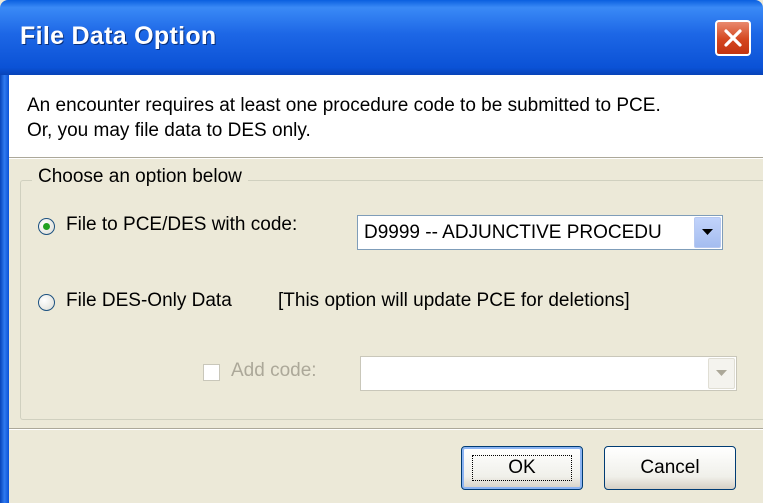  I want to click on add-code-dropdown-button, so click(721, 373).